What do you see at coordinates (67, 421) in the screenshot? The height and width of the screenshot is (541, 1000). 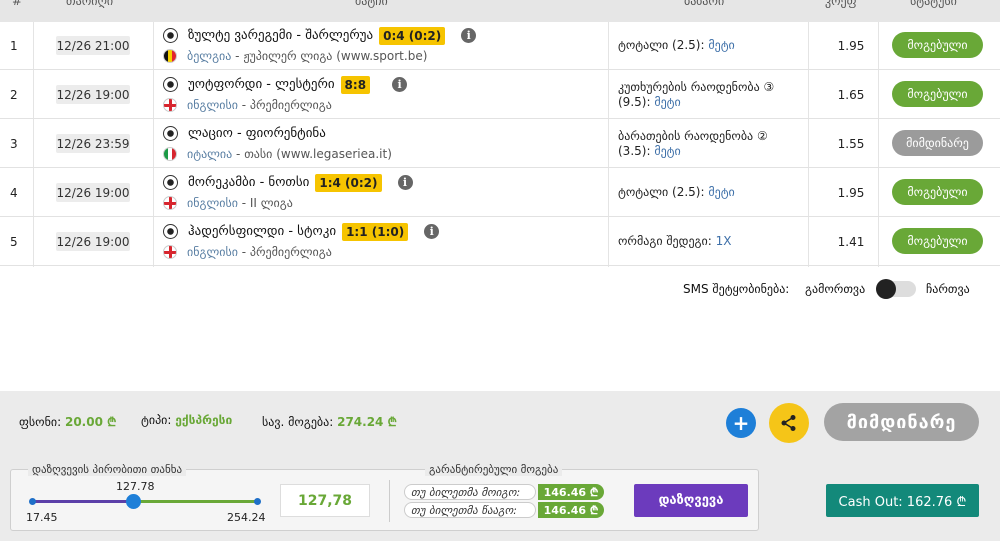 I see `stake-info: ფსონი: 20.00 ₾` at bounding box center [67, 421].